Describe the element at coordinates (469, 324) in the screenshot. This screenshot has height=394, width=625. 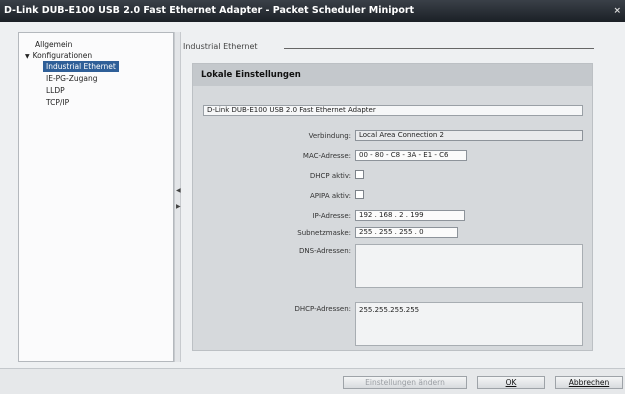
I see `dhcp-addresses-box: 255.255.255.255` at that location.